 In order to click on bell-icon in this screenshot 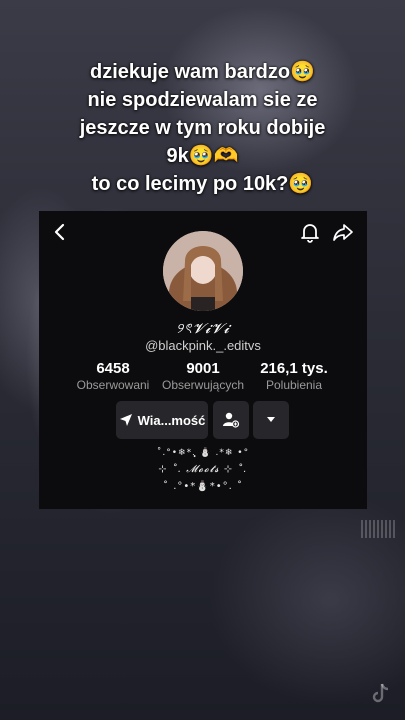, I will do `click(310, 232)`.